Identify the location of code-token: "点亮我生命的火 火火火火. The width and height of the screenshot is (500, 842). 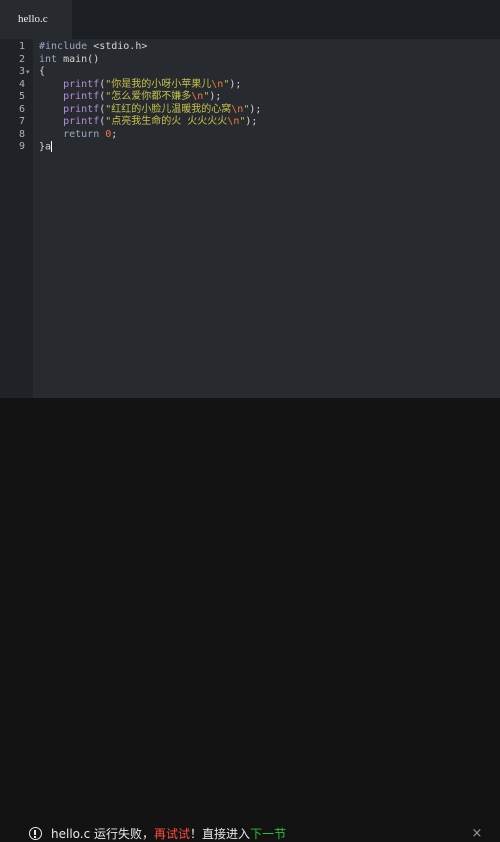
(166, 121).